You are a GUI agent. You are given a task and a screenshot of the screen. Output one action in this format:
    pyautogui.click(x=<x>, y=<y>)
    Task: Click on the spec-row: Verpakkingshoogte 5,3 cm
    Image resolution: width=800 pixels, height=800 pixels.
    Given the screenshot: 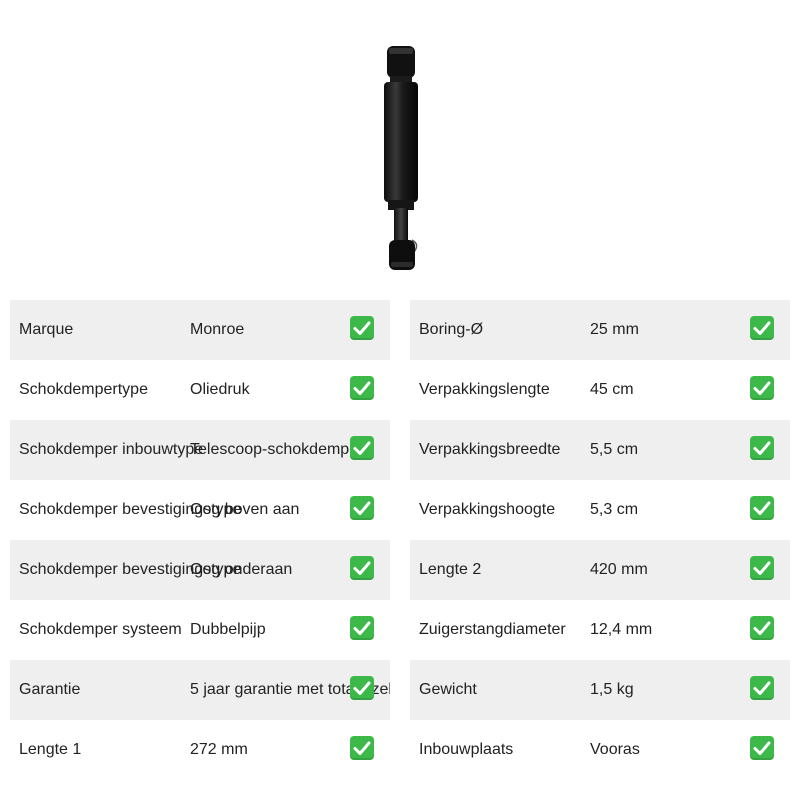 What is the action you would take?
    pyautogui.click(x=600, y=510)
    